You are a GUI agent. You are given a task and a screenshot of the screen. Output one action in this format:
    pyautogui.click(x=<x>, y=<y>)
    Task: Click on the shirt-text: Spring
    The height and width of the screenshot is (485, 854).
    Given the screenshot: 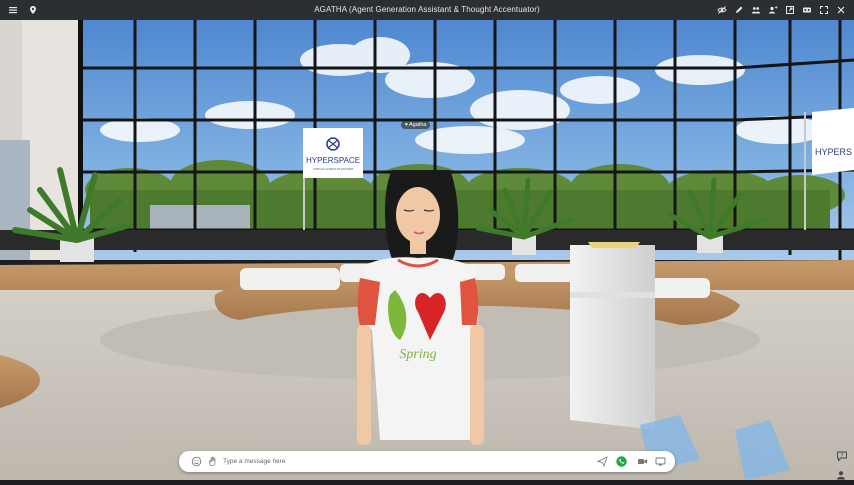 What is the action you would take?
    pyautogui.click(x=417, y=354)
    